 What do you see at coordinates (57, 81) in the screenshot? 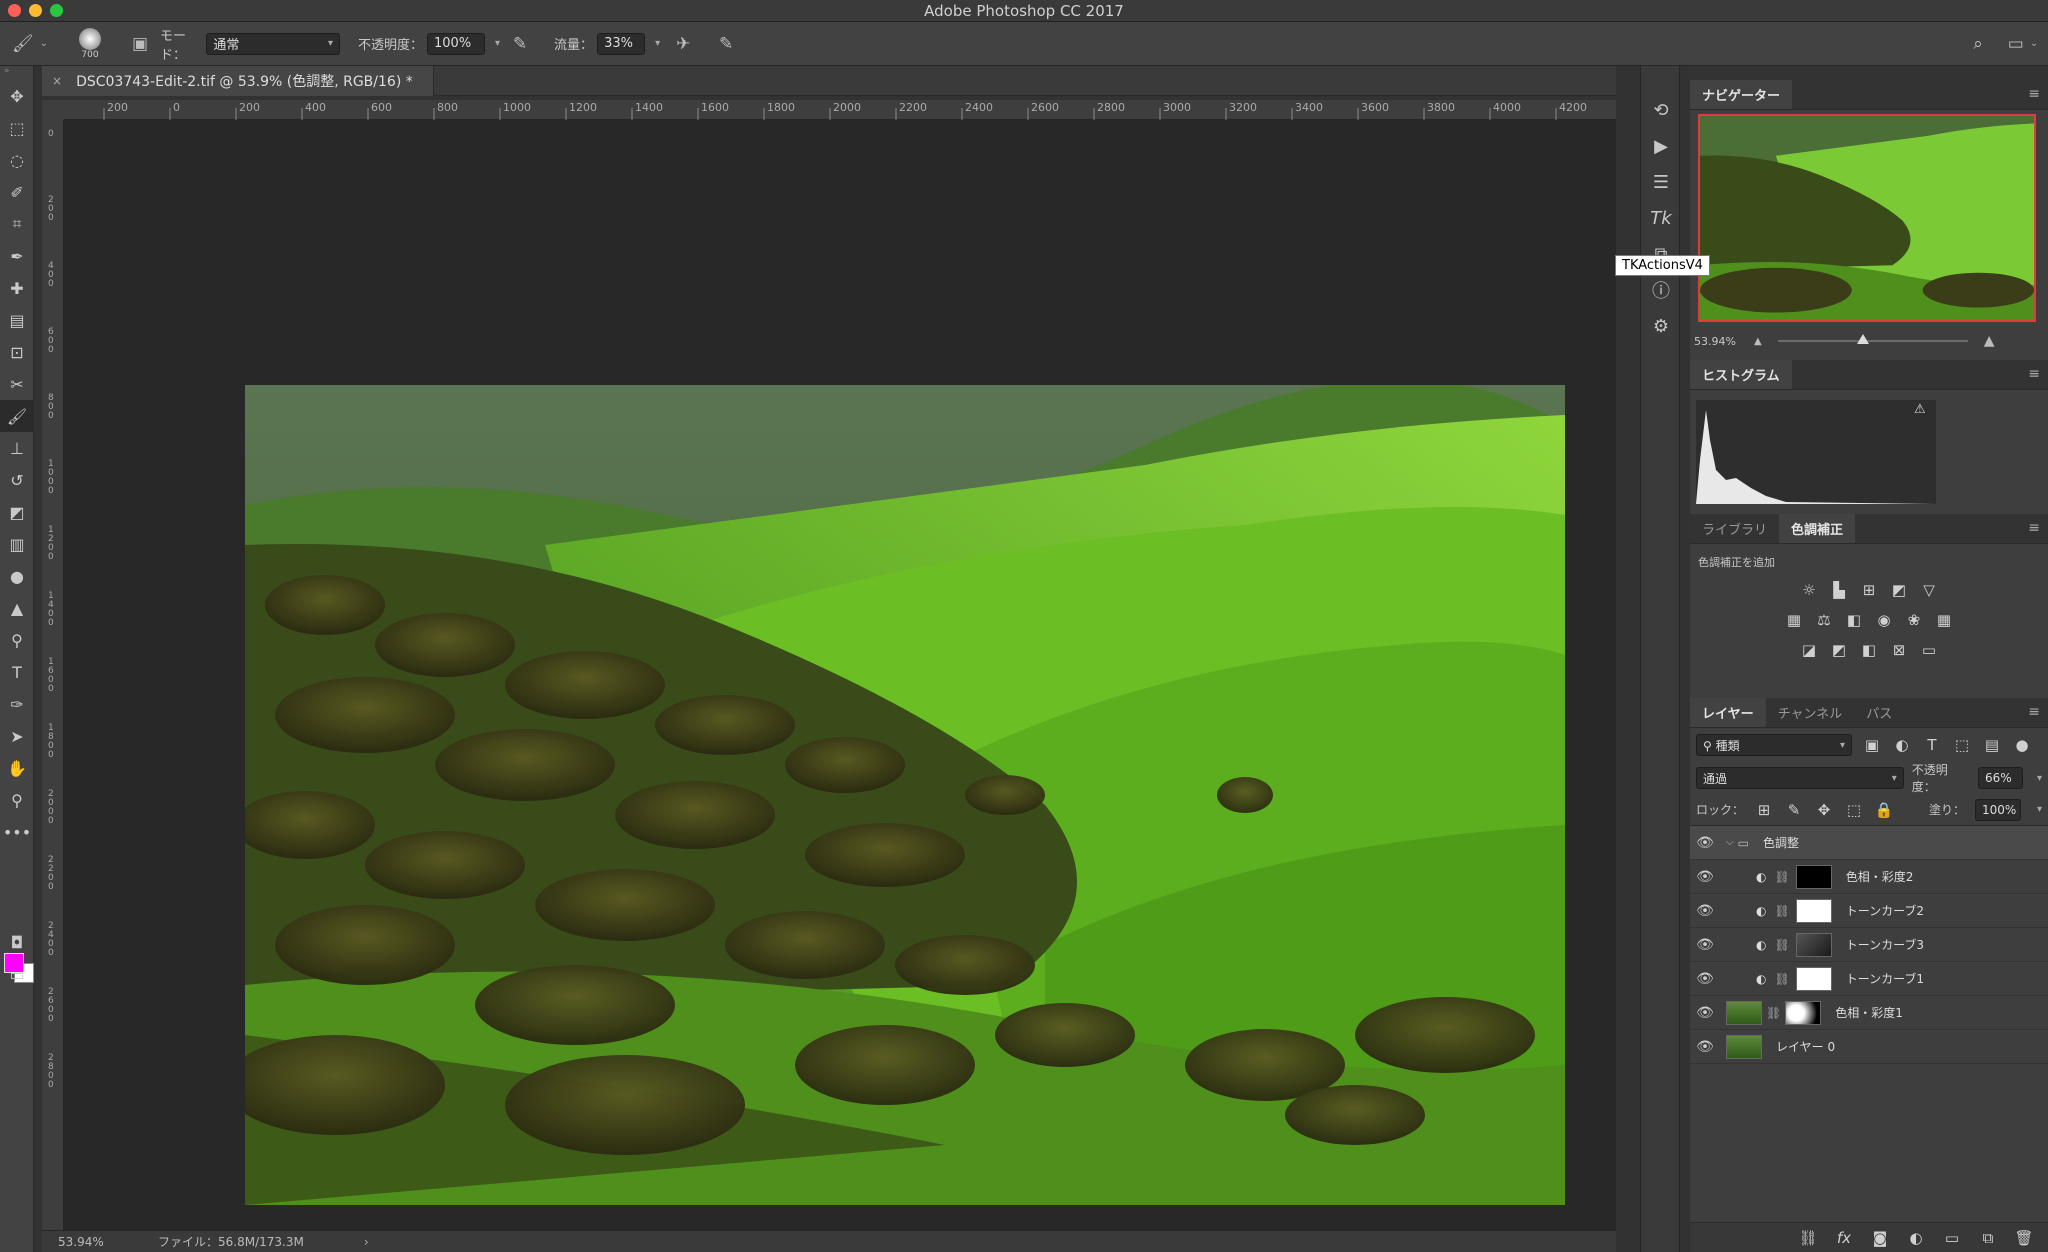
I see `close-document-icon: ×` at bounding box center [57, 81].